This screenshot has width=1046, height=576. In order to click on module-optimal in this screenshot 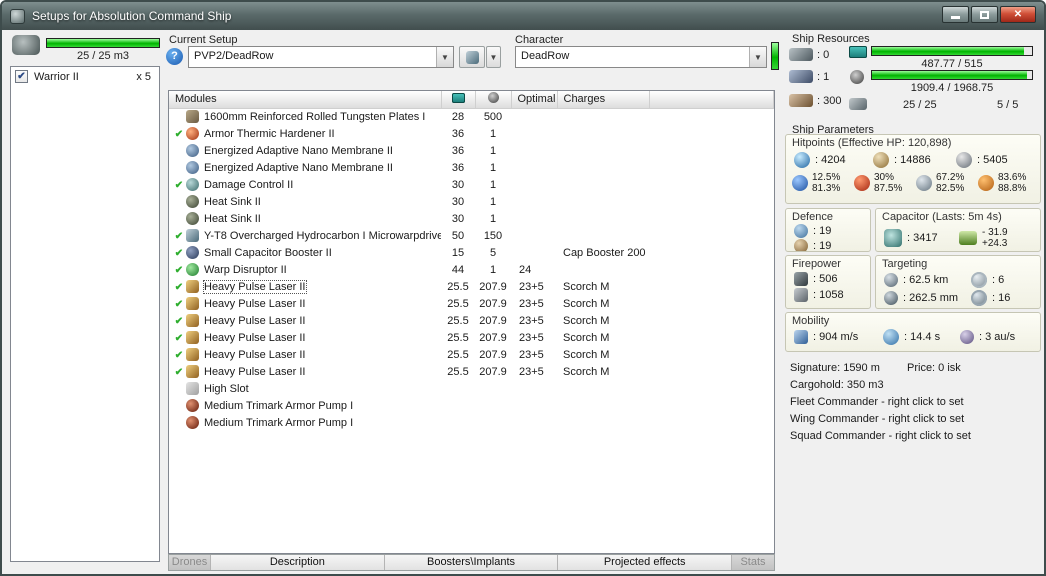, I will do `click(534, 150)`.